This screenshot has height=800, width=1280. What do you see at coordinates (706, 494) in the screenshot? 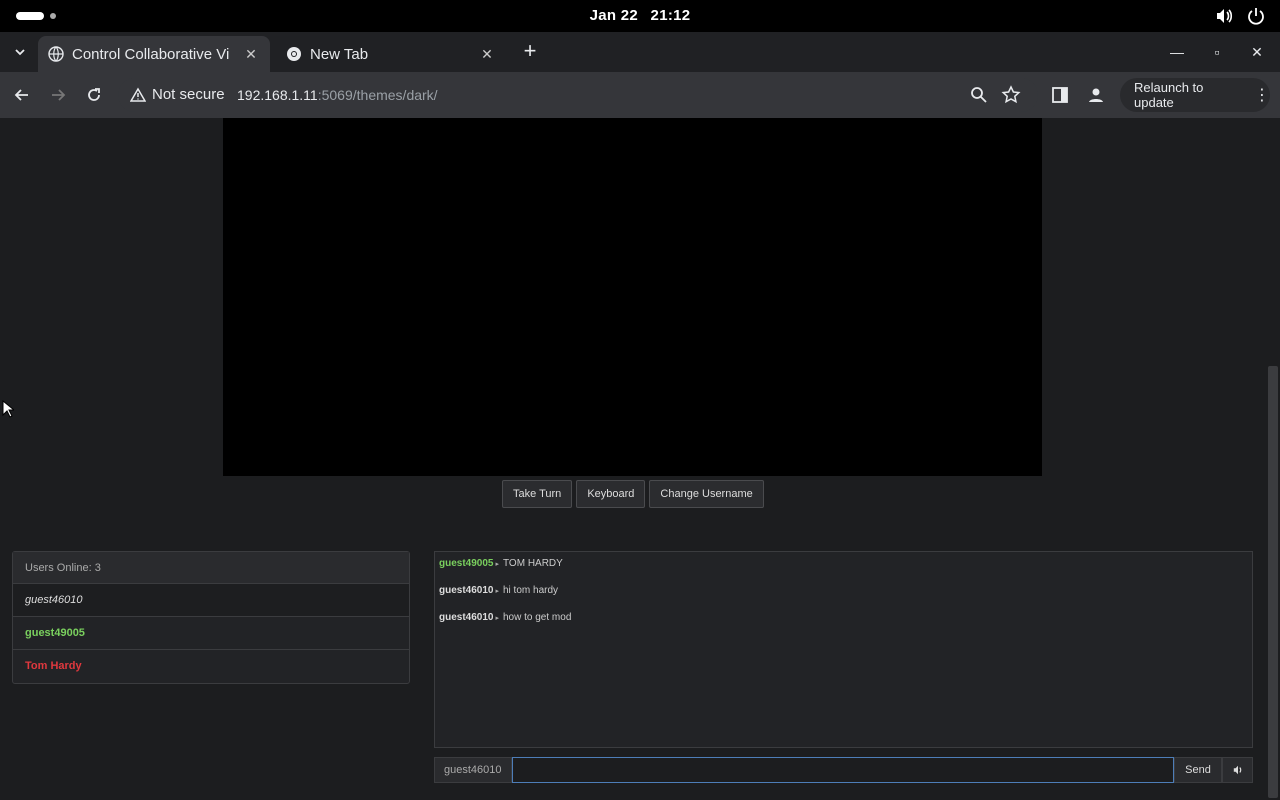
I see `change-username-button: Change Username` at bounding box center [706, 494].